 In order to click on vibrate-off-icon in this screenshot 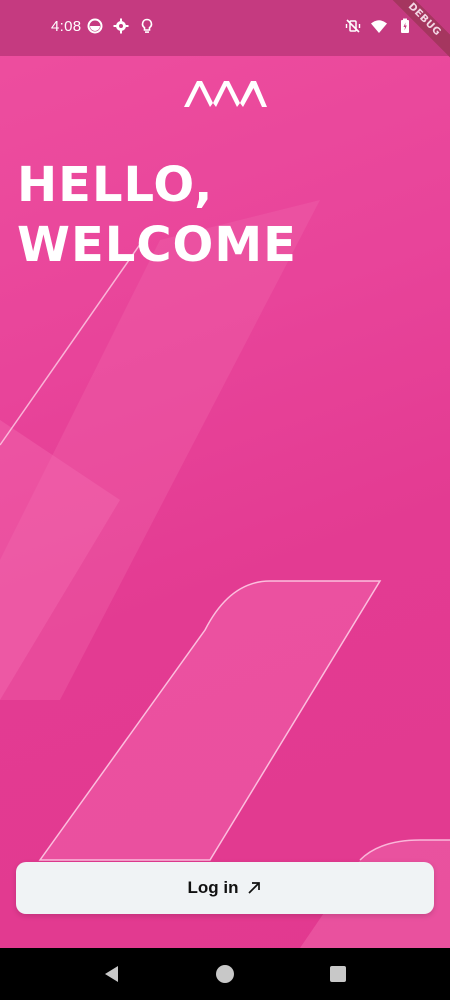, I will do `click(353, 26)`.